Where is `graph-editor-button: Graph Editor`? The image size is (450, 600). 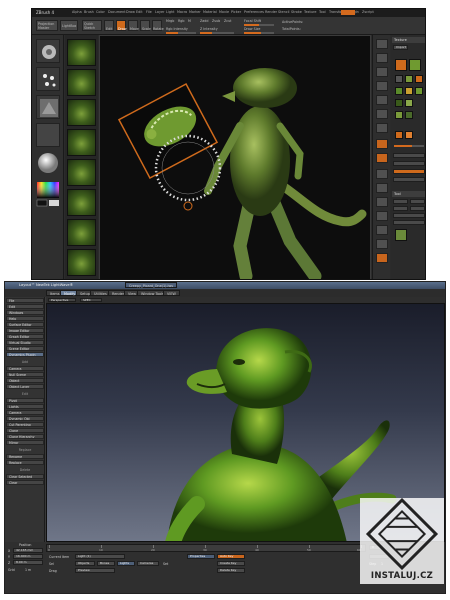
graph-editor-button: Graph Editor is located at coordinates (25, 337).